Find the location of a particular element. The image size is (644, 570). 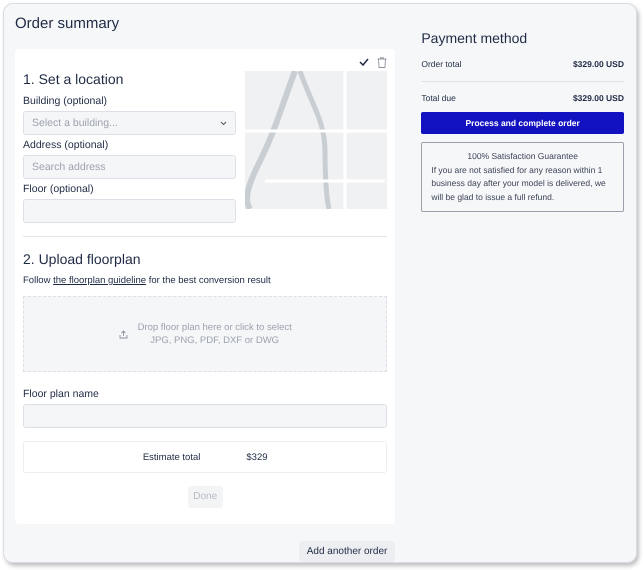

field-label: Building (optional) is located at coordinates (65, 101).